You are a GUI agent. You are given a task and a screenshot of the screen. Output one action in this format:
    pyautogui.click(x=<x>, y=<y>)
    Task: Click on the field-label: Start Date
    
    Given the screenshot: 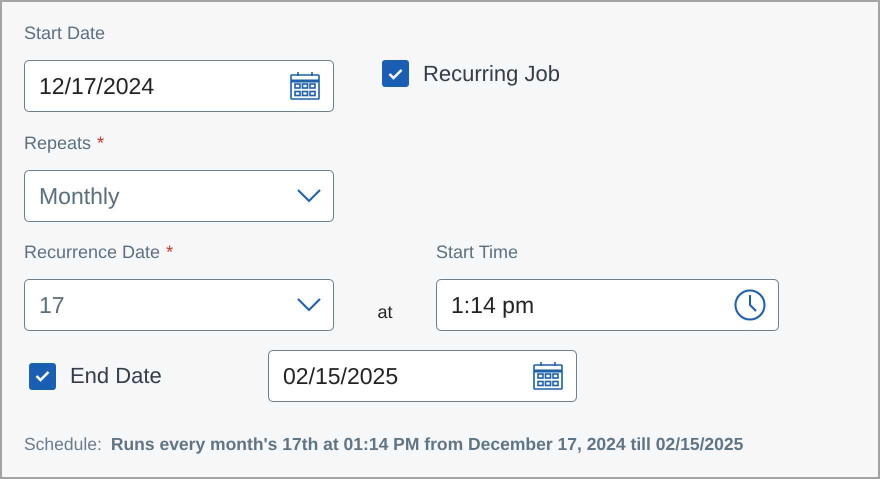 What is the action you would take?
    pyautogui.click(x=65, y=33)
    